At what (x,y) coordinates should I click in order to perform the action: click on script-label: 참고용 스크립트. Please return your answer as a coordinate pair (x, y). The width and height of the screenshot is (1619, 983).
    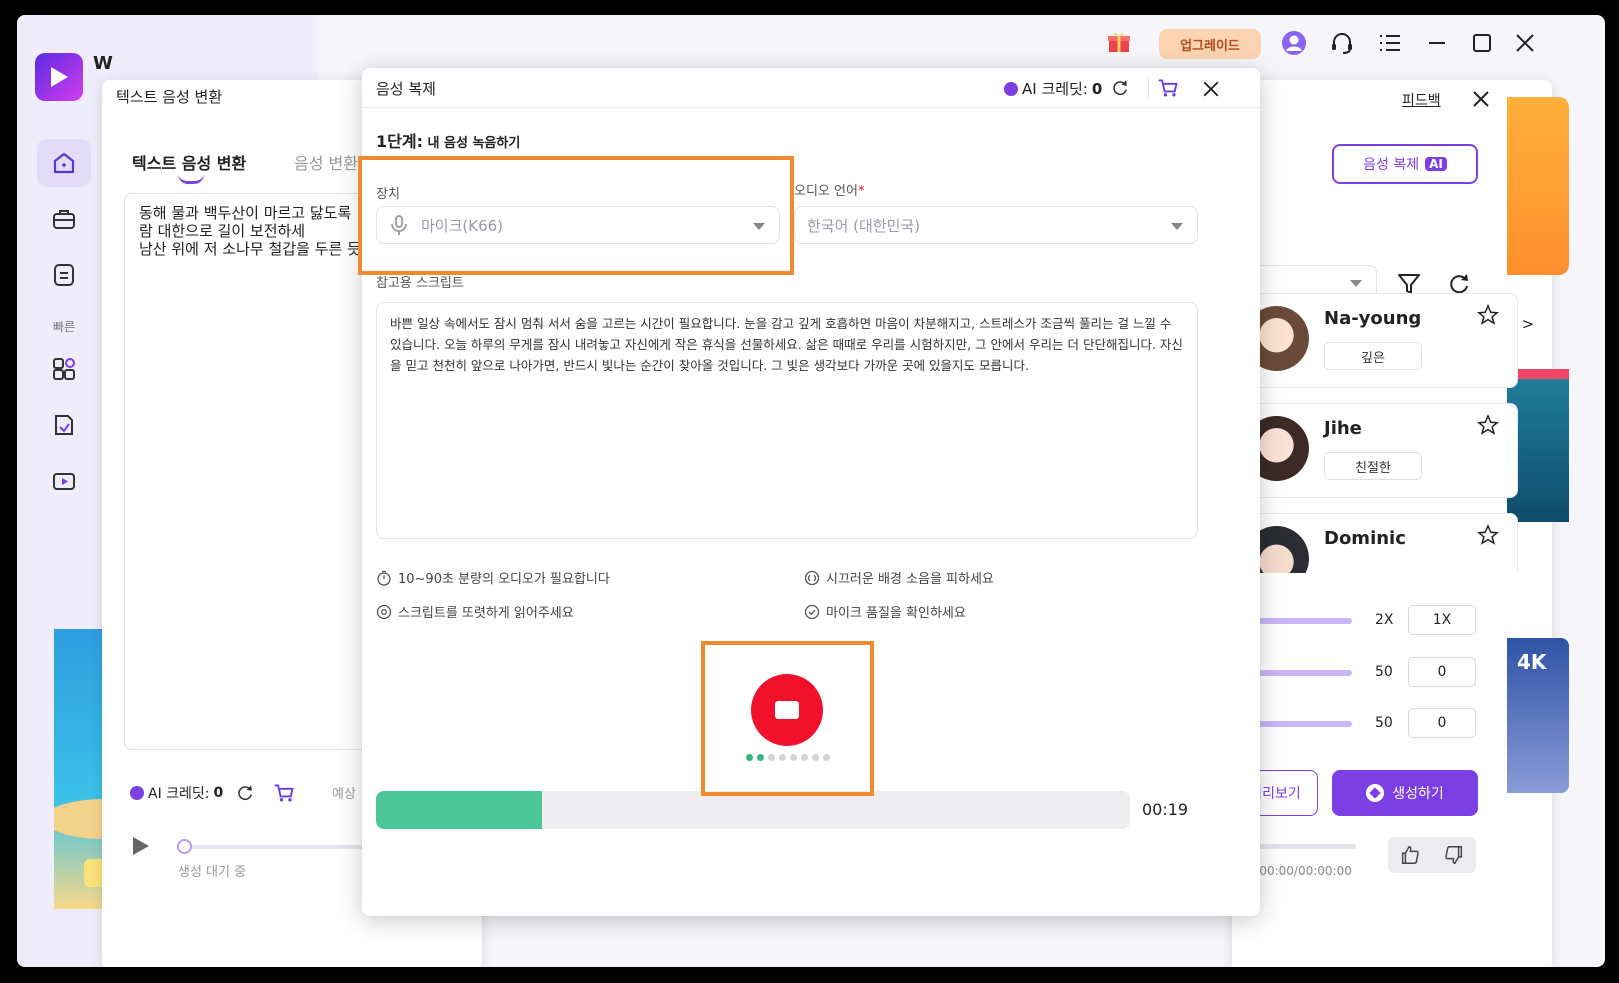
    Looking at the image, I should click on (420, 283).